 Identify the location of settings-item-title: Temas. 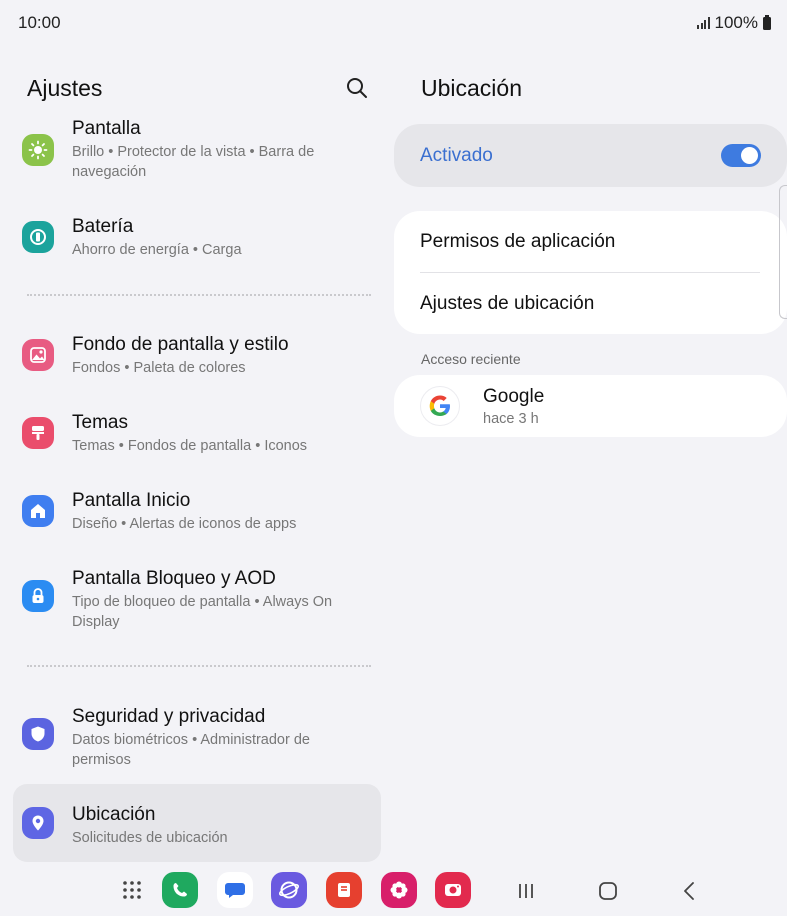
(100, 422).